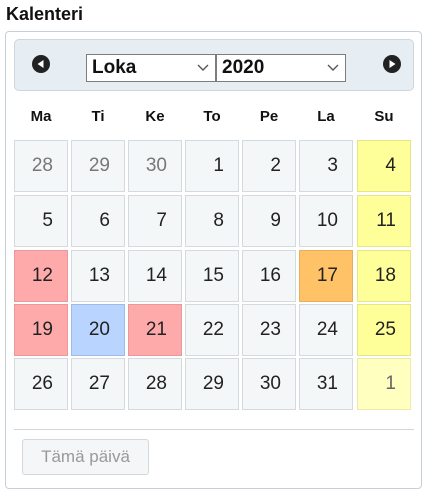 This screenshot has height=495, width=432. I want to click on calendar-header: Loka 2020, so click(214, 65).